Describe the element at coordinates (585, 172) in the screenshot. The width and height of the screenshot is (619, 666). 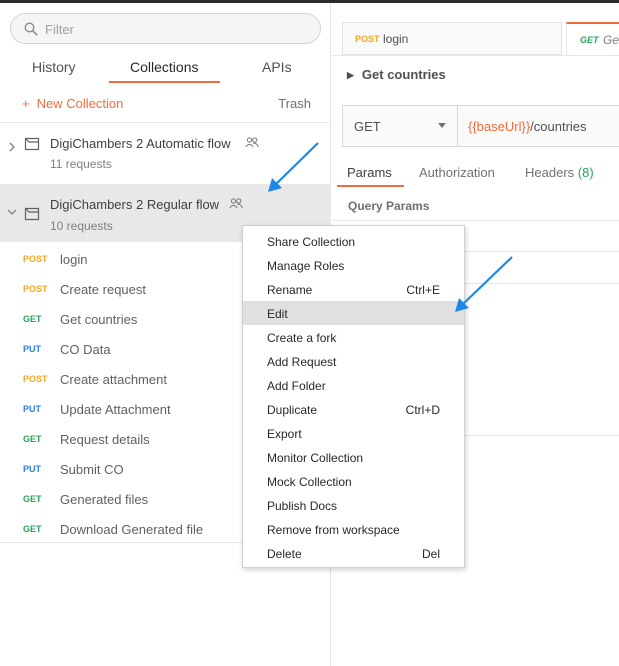
I see `headers-count: (8)` at that location.